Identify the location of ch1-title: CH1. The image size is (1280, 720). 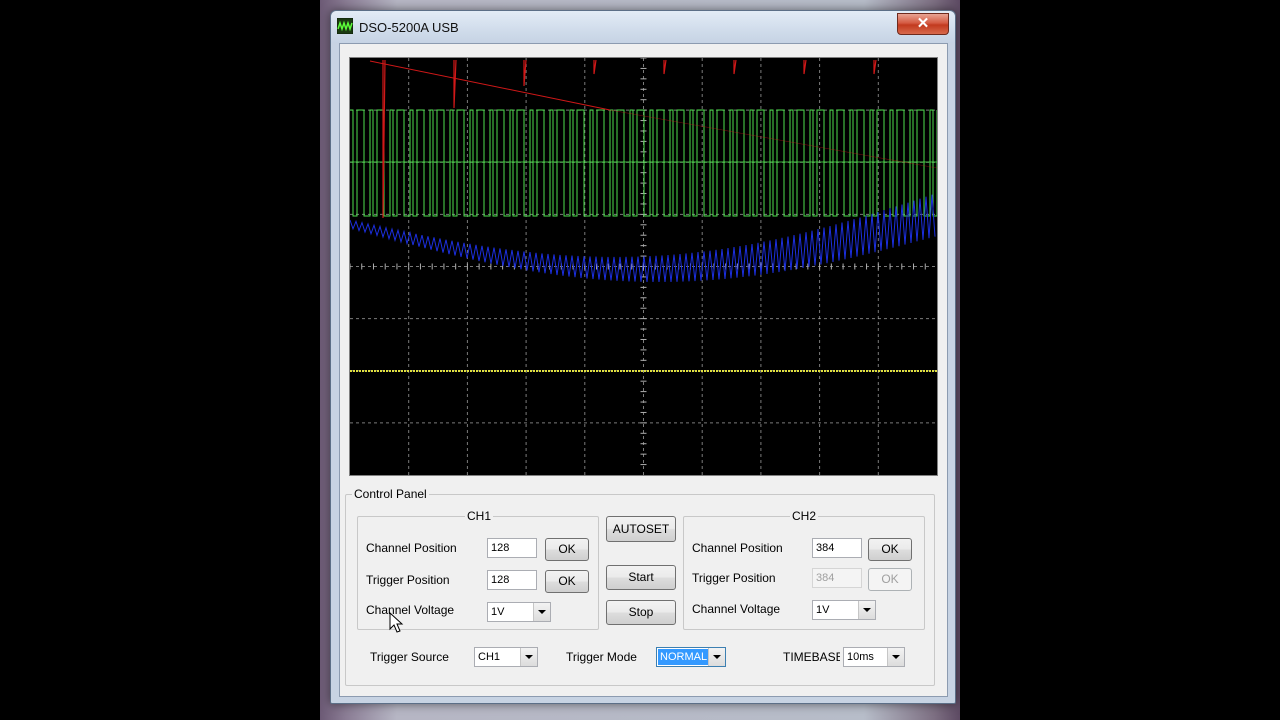
(479, 516).